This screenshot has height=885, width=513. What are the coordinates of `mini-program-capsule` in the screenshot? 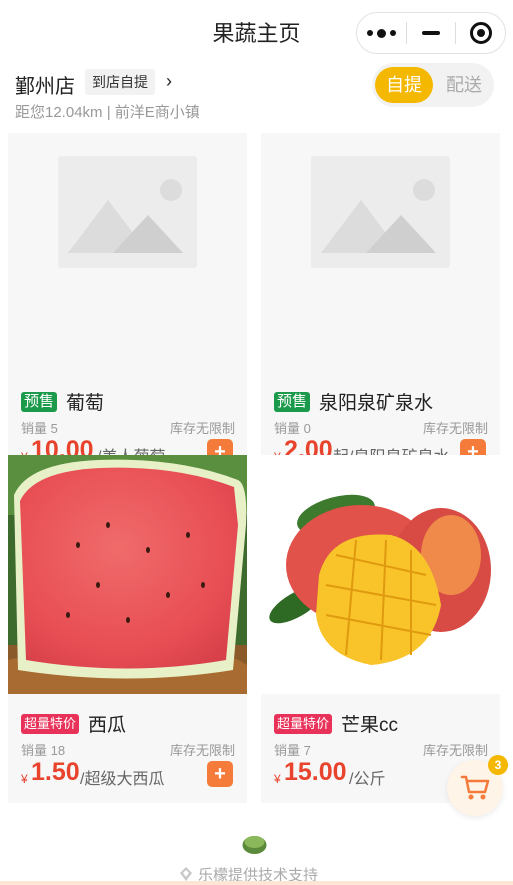 It's located at (431, 33).